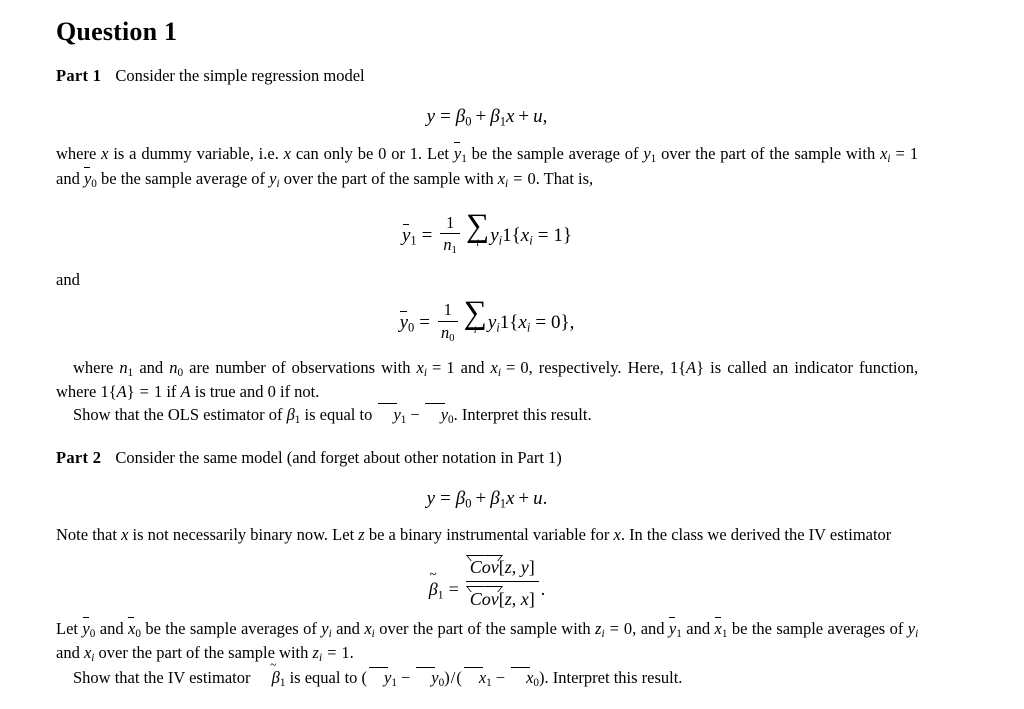 This screenshot has height=709, width=1024. Describe the element at coordinates (79, 75) in the screenshot. I see `part-1-label: Part 1` at that location.